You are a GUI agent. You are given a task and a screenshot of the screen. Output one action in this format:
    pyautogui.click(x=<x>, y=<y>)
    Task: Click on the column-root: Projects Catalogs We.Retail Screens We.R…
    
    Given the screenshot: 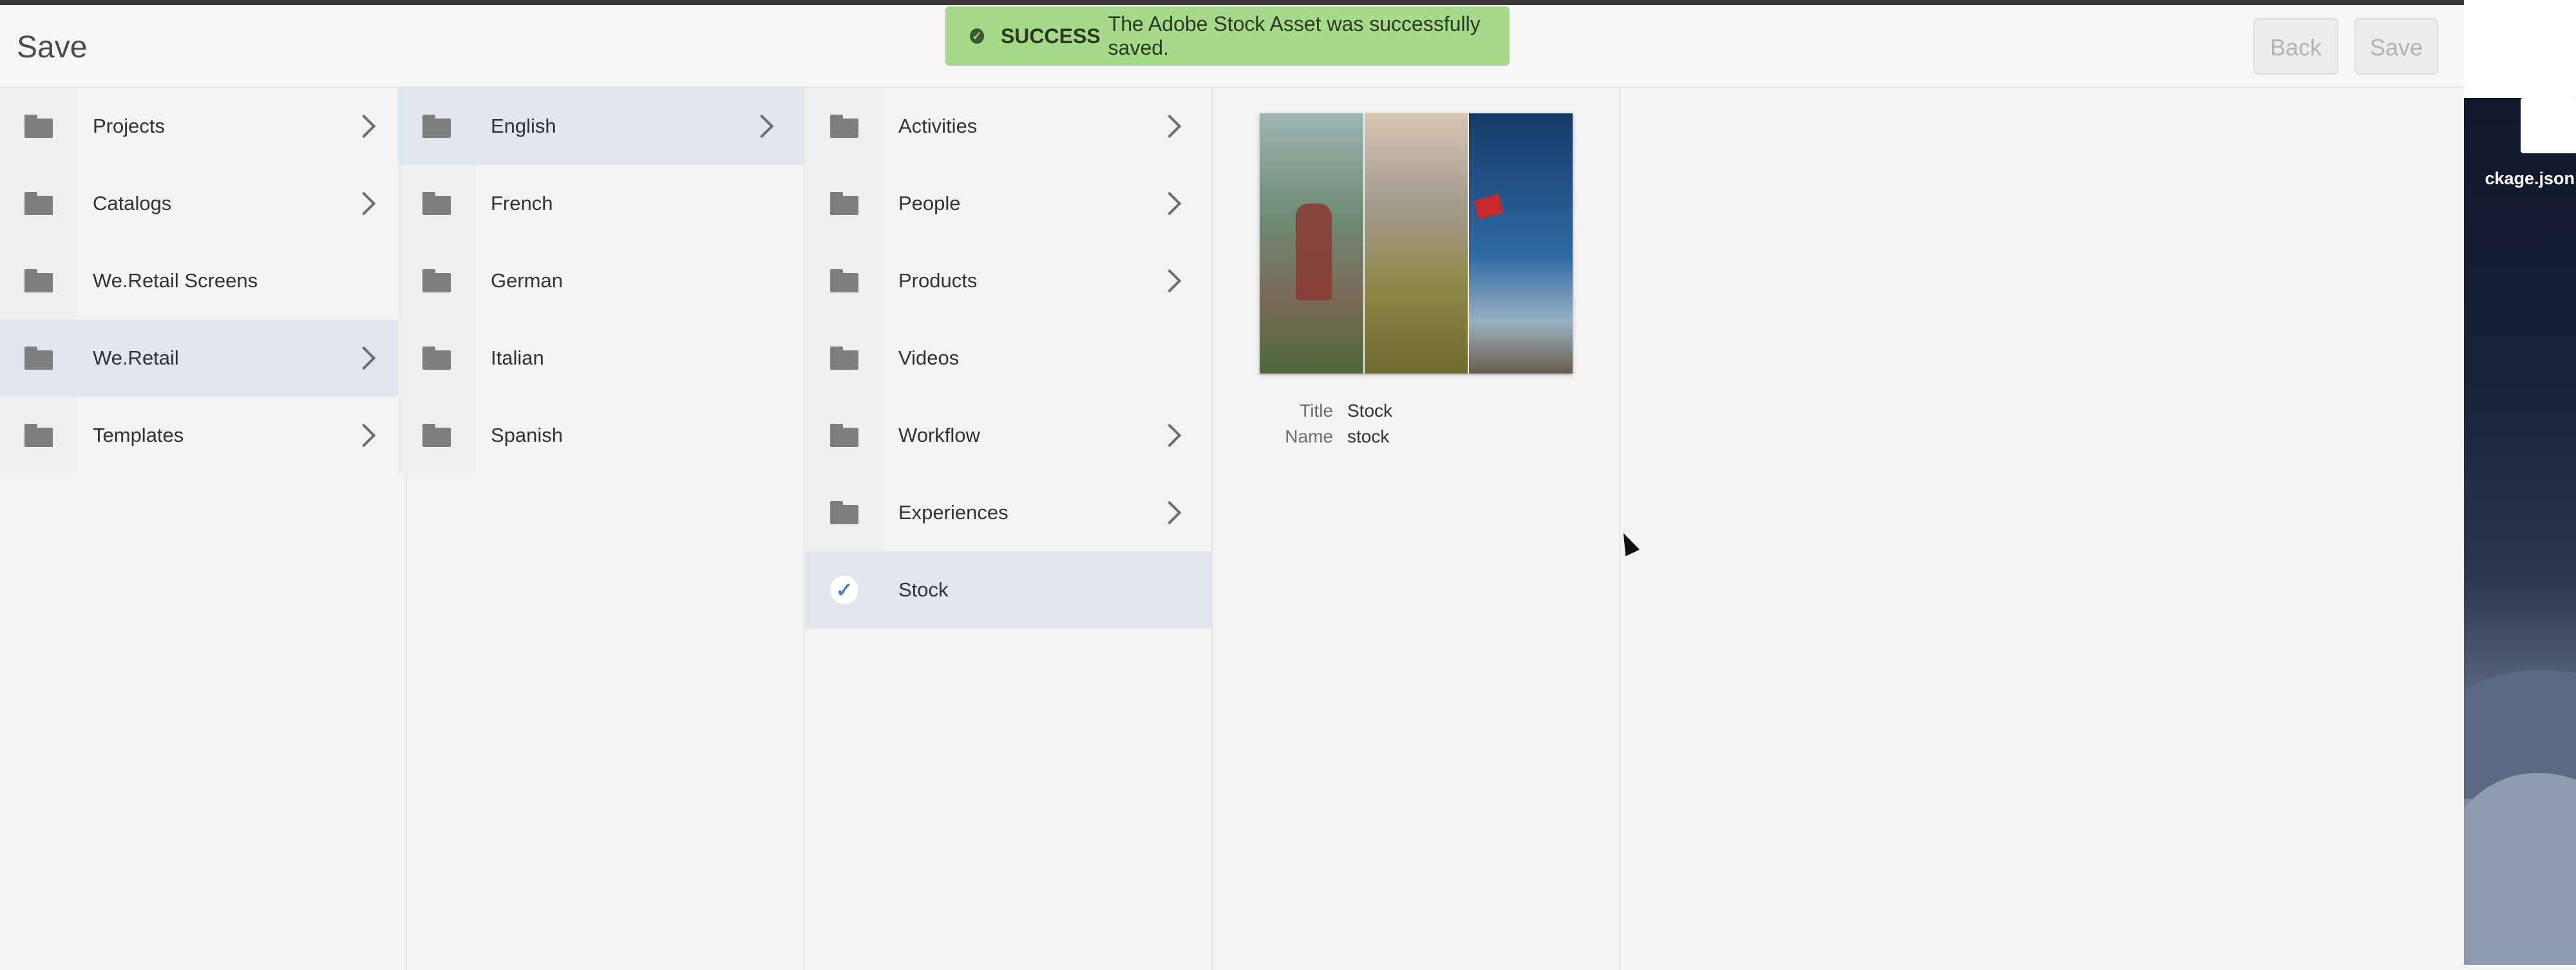 What is the action you would take?
    pyautogui.click(x=203, y=529)
    